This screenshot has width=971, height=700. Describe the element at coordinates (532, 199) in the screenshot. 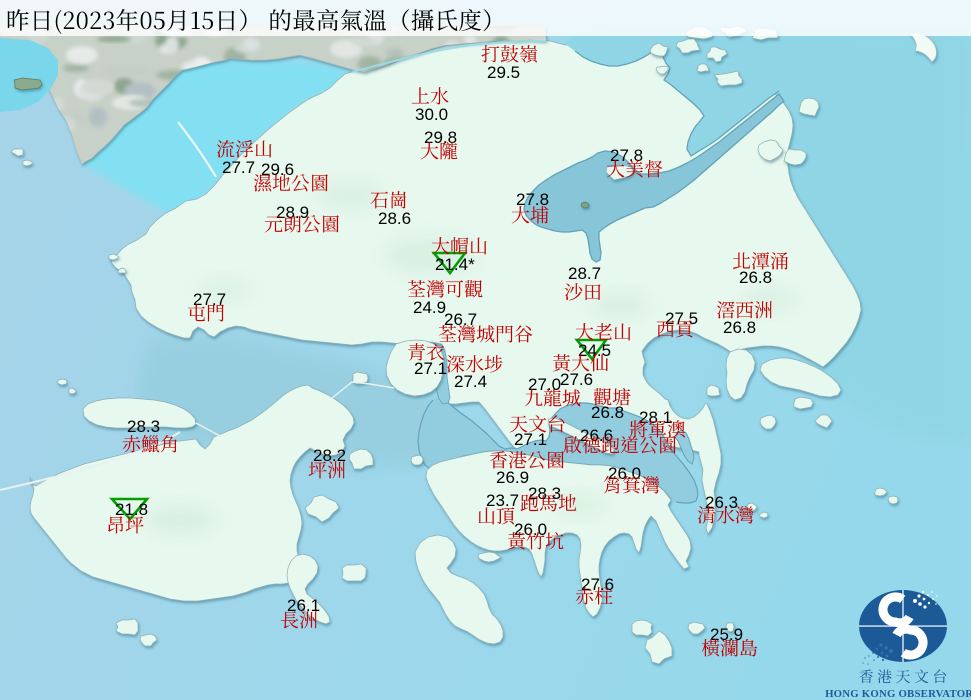

I see `svg-text: 27.8` at that location.